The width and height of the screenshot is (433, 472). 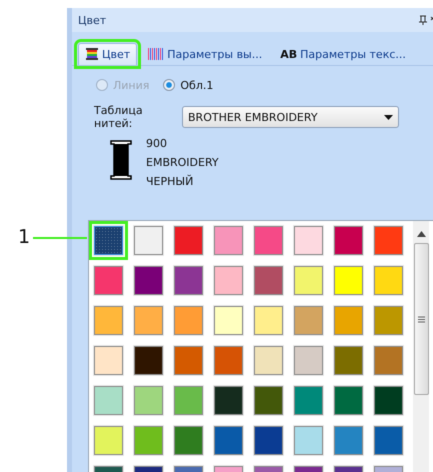 What do you see at coordinates (169, 85) in the screenshot?
I see `radio-icon` at bounding box center [169, 85].